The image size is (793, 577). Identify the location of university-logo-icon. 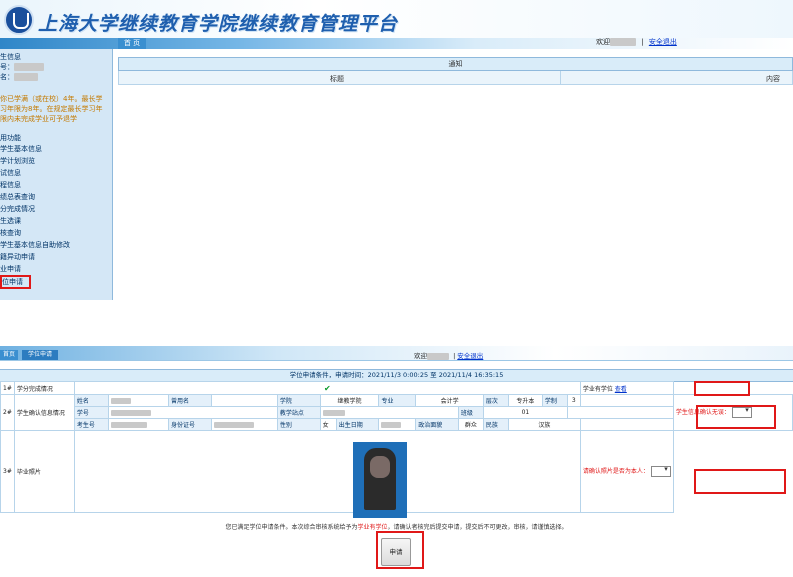
(19, 20).